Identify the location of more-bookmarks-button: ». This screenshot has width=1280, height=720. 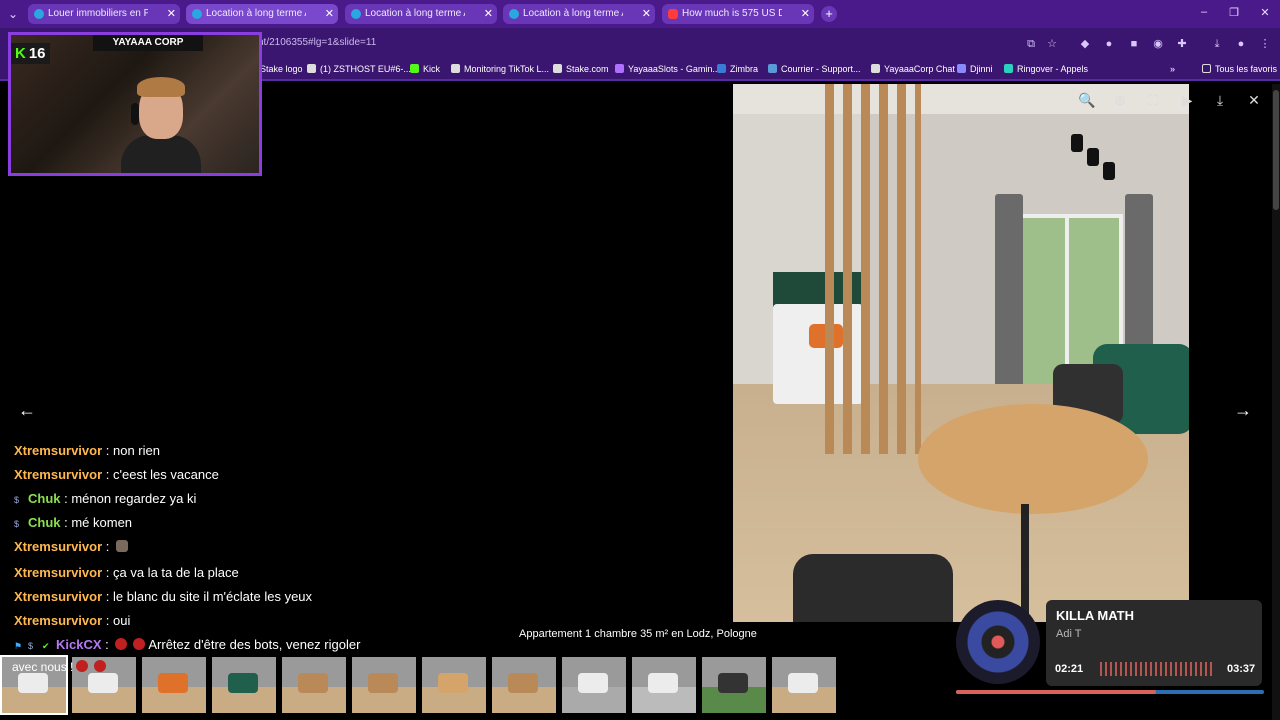
(1172, 69).